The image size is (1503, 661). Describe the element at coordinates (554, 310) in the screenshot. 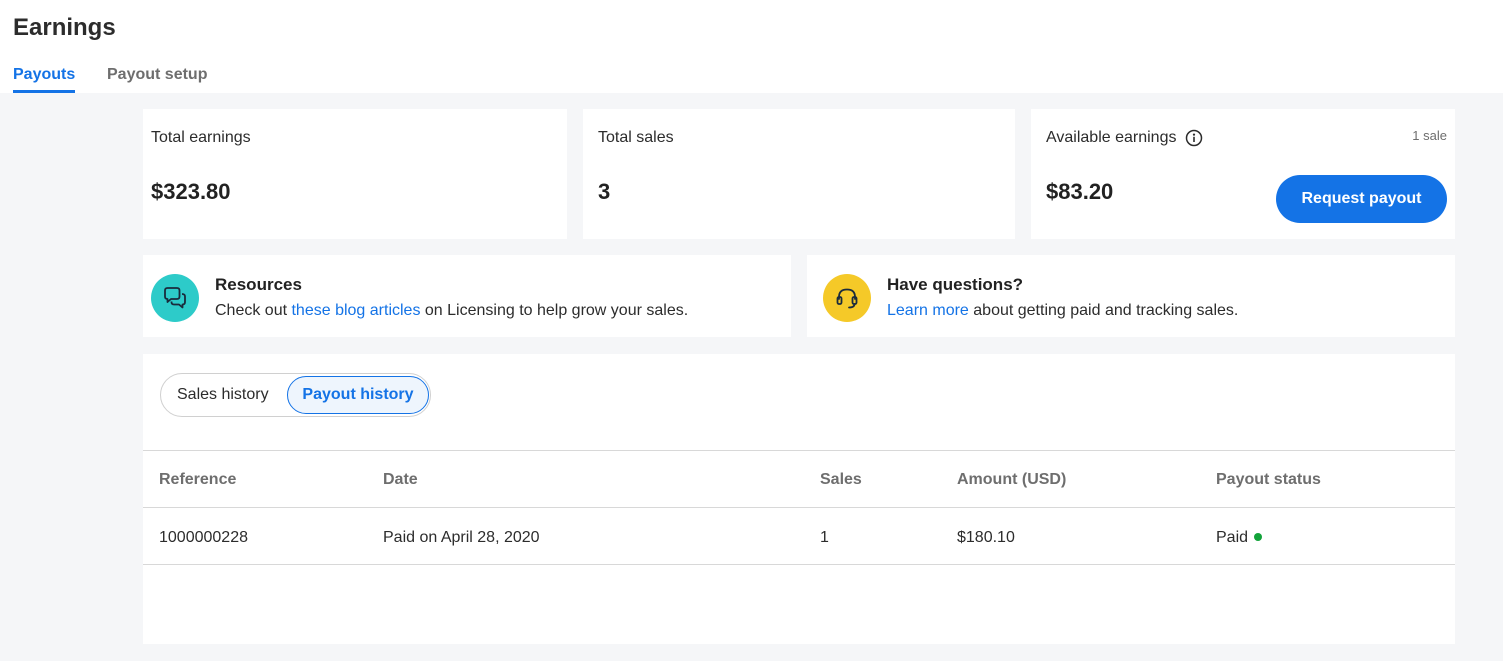

I see `resources-text-after: on Licensing to help grow your sales.` at that location.